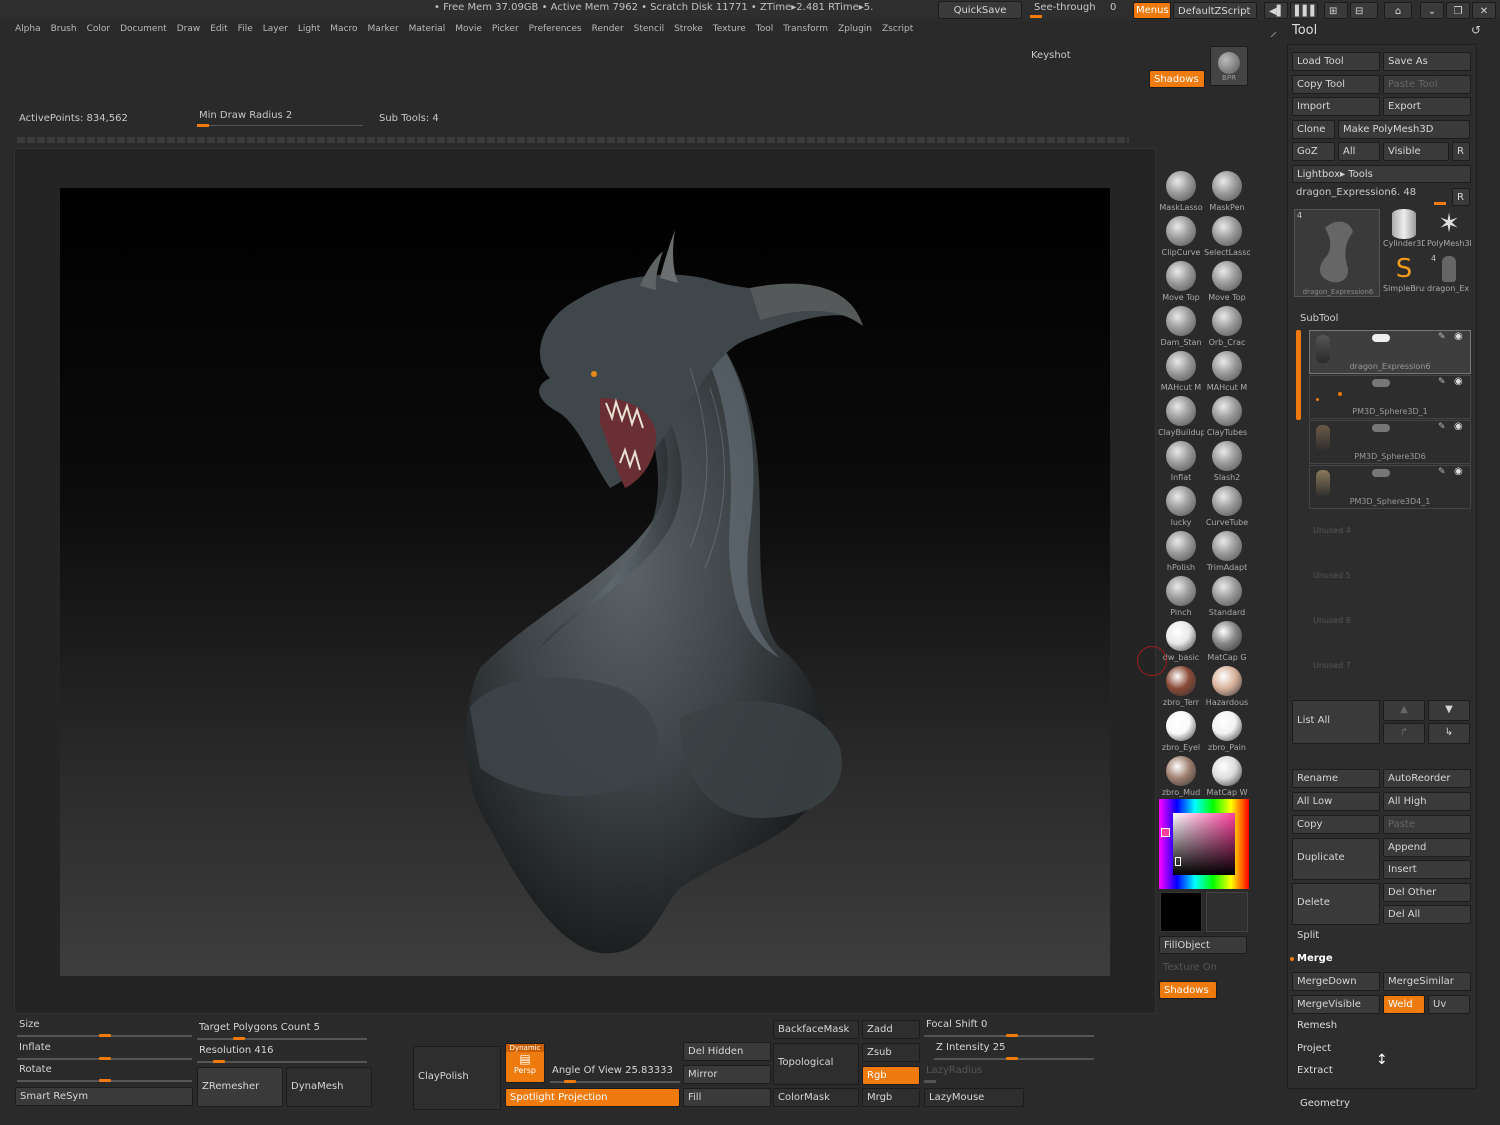 This screenshot has height=1125, width=1500. I want to click on menu-brush: Brush, so click(64, 31).